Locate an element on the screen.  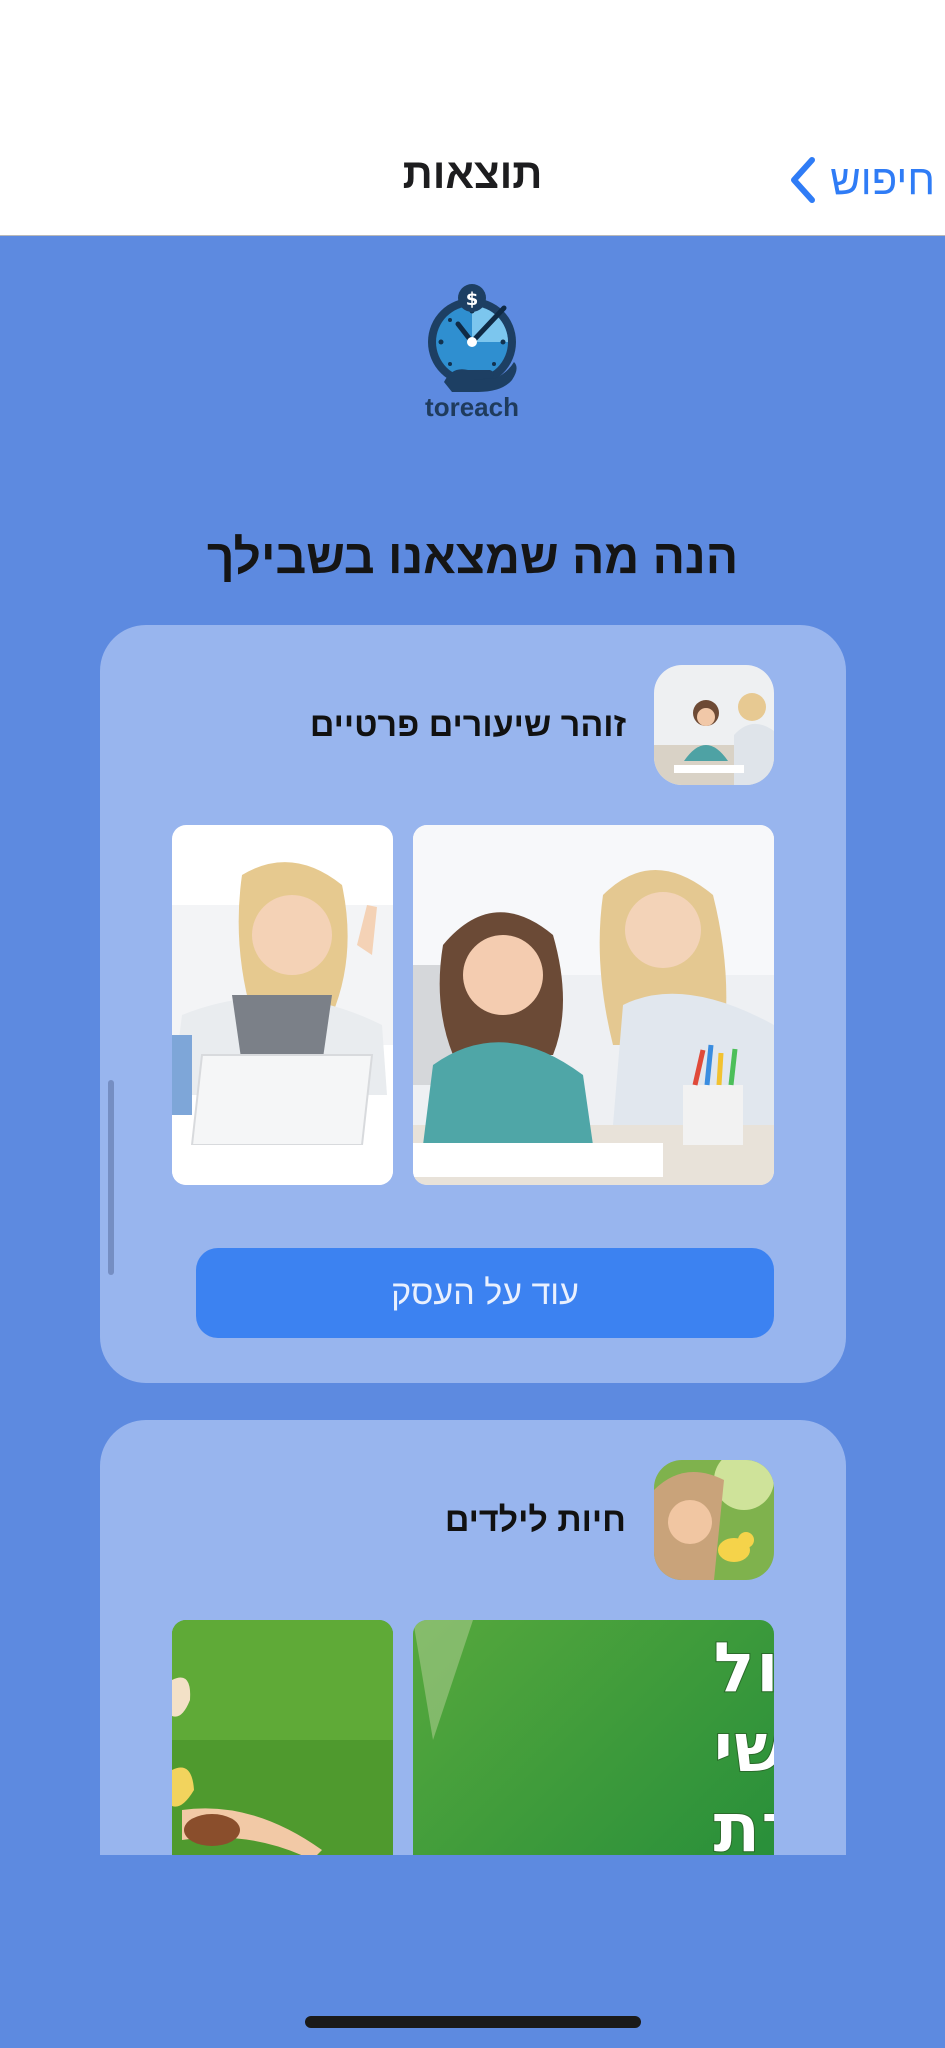
navigation-bar: תוצאות חיפוש is located at coordinates (472, 118).